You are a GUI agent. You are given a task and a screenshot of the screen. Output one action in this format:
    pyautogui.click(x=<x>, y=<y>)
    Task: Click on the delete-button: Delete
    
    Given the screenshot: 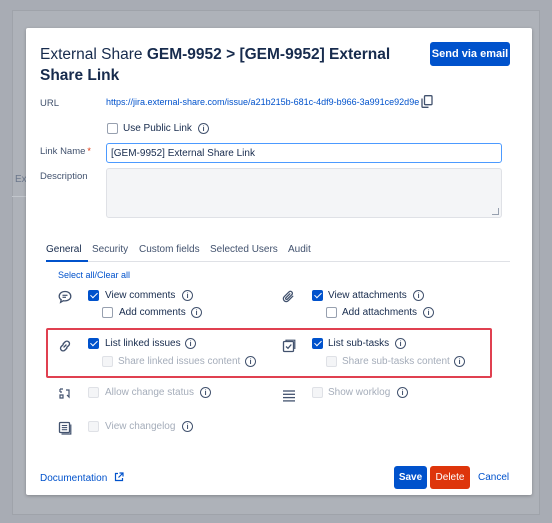 What is the action you would take?
    pyautogui.click(x=450, y=477)
    